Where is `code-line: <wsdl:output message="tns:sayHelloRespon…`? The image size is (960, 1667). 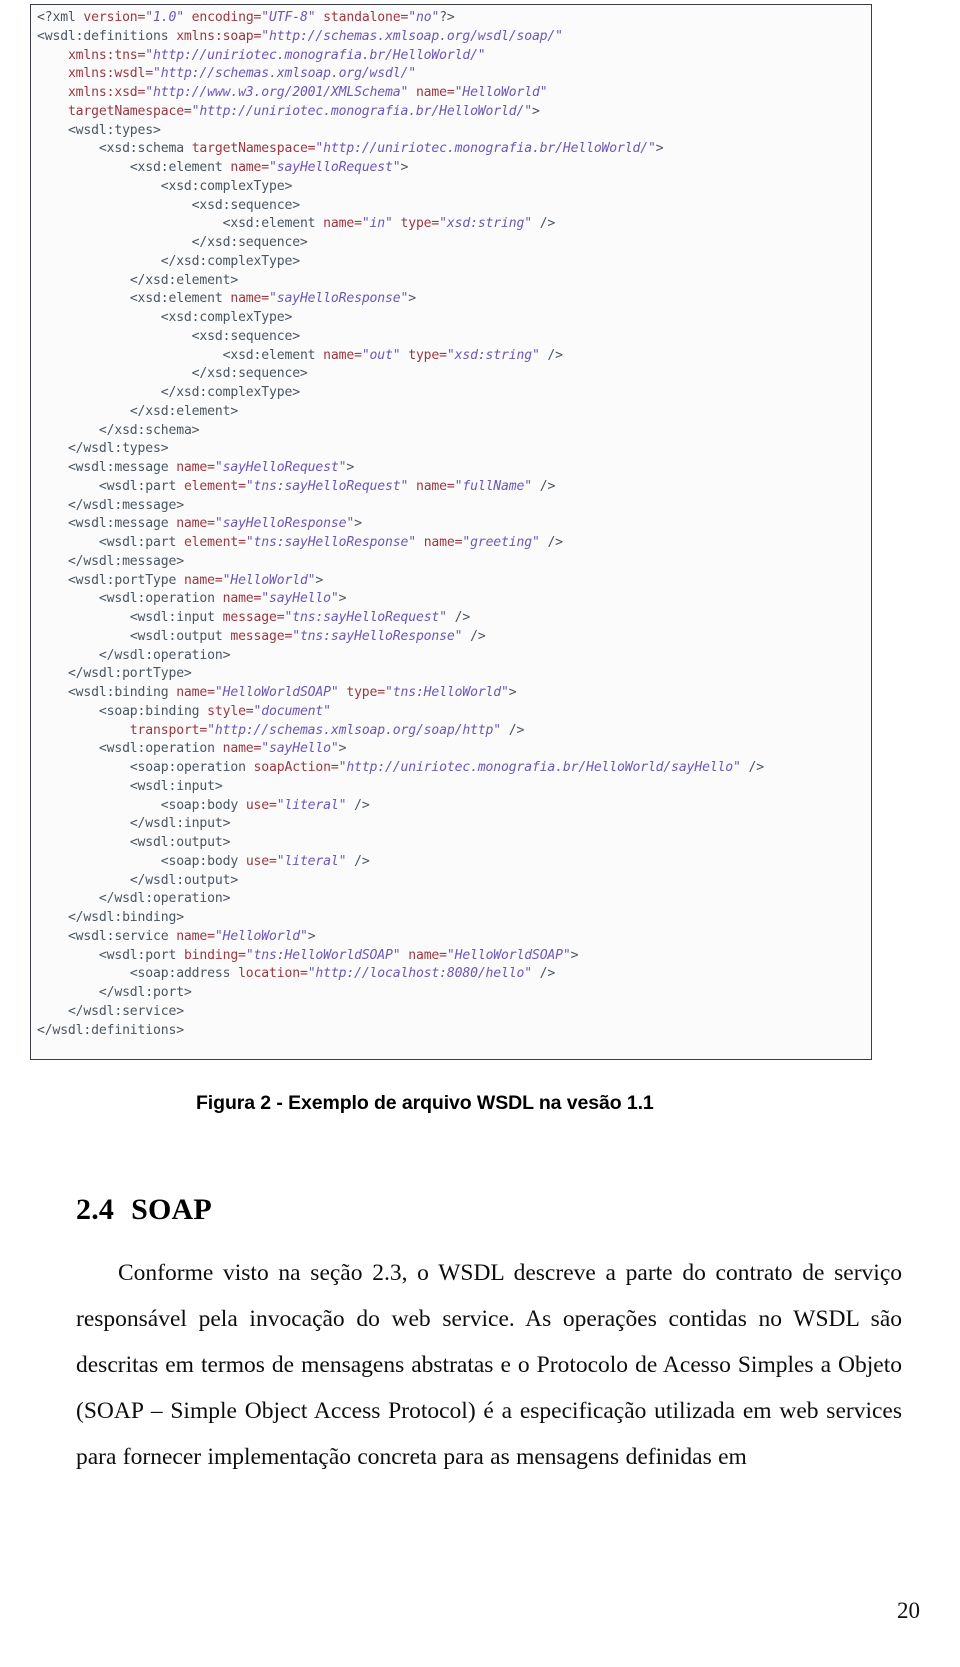
code-line: <wsdl:output message="tns:sayHelloRespon… is located at coordinates (307, 636).